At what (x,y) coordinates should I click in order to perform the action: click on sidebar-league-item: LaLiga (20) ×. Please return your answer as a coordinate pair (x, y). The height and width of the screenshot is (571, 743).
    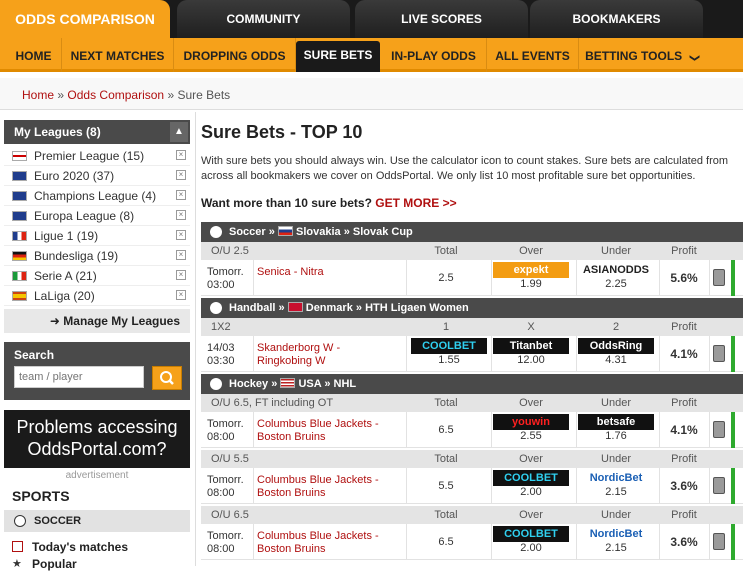
    Looking at the image, I should click on (97, 296).